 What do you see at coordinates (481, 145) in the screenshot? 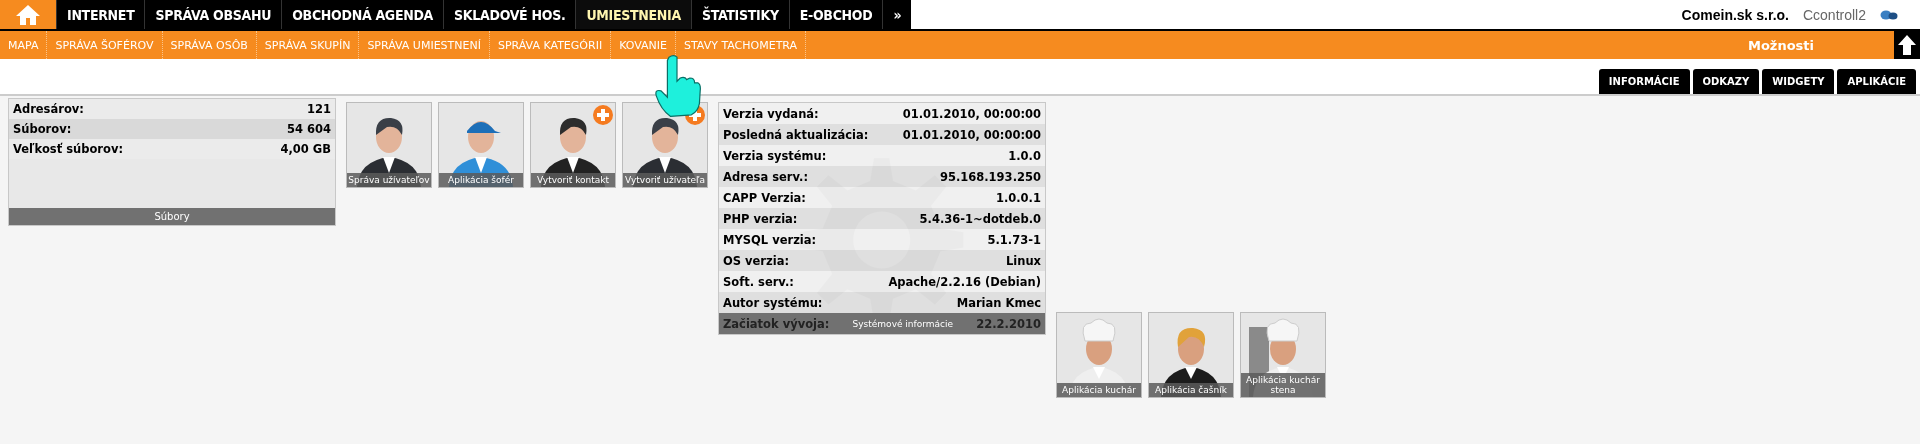
I see `app-tile: Aplikácia šofér` at bounding box center [481, 145].